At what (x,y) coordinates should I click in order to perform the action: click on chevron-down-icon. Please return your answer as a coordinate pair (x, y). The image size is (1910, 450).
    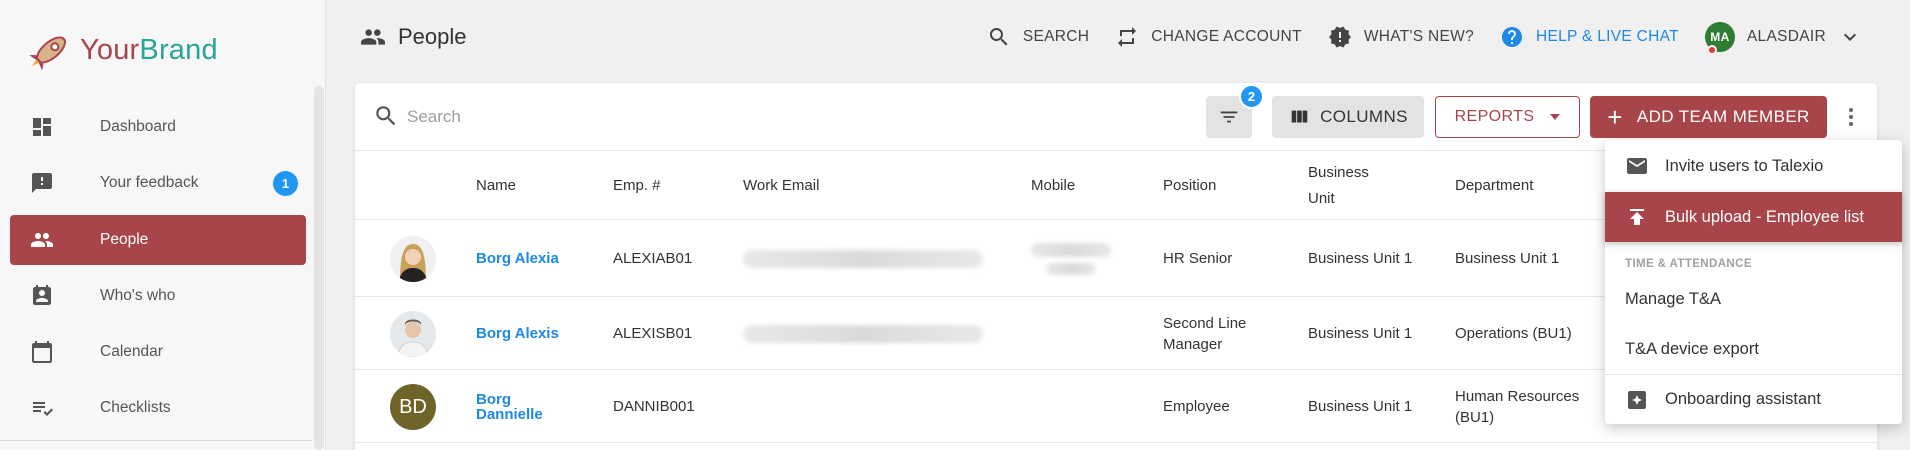
    Looking at the image, I should click on (1850, 37).